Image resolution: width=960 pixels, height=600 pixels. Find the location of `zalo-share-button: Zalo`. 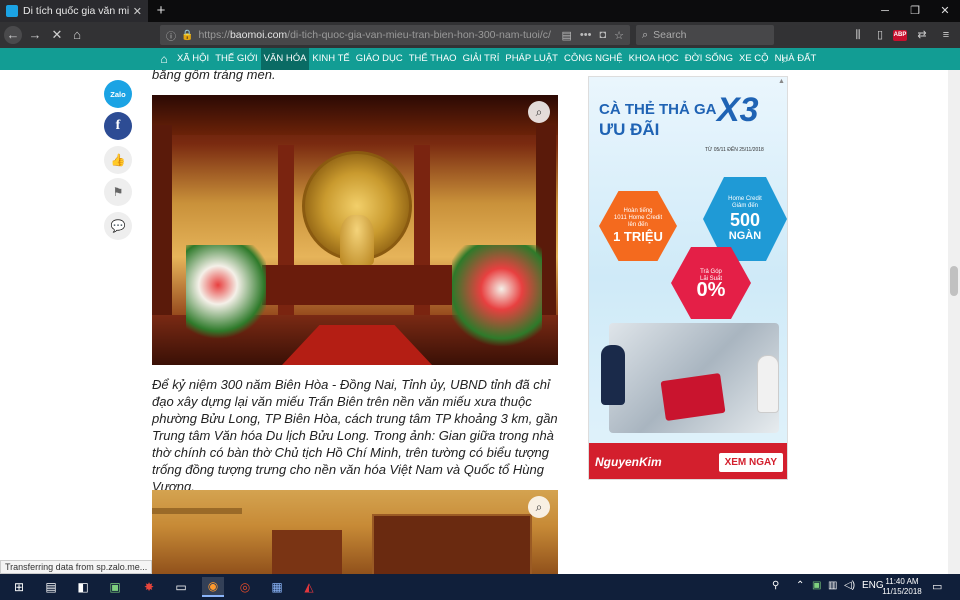

zalo-share-button: Zalo is located at coordinates (118, 94).